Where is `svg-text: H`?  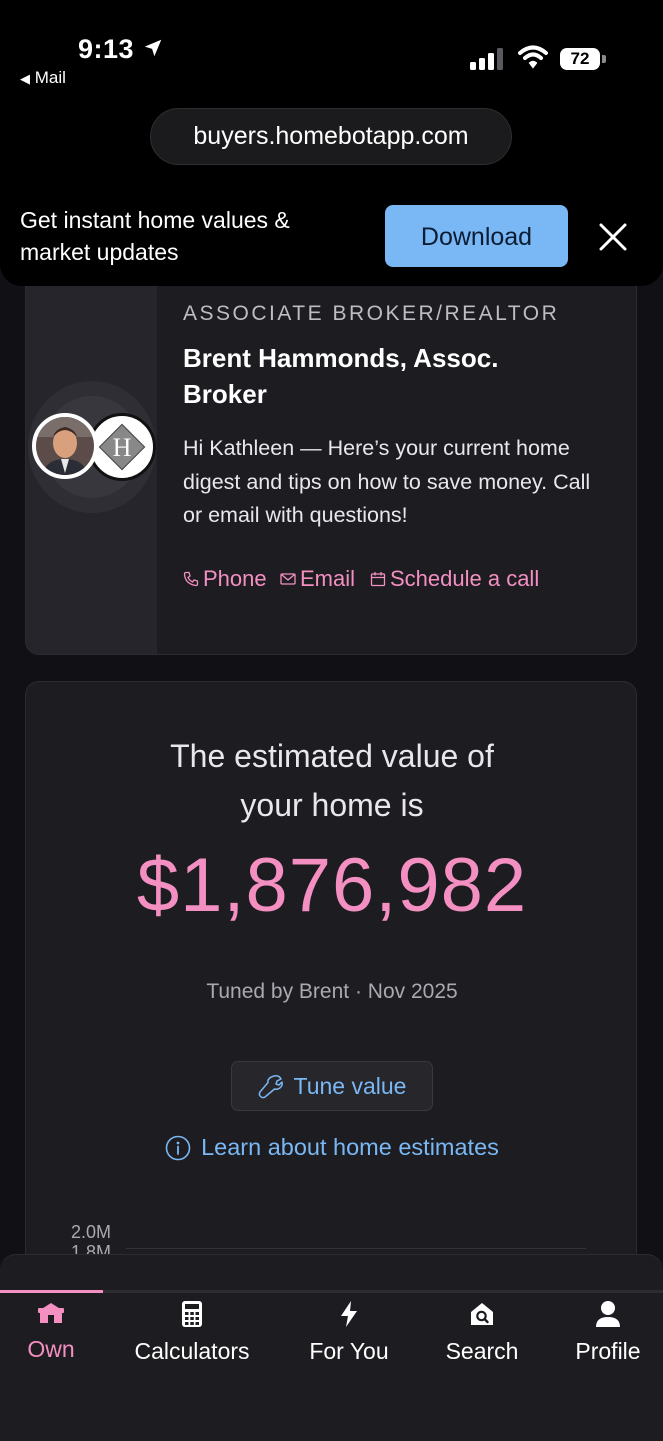
svg-text: H is located at coordinates (122, 447).